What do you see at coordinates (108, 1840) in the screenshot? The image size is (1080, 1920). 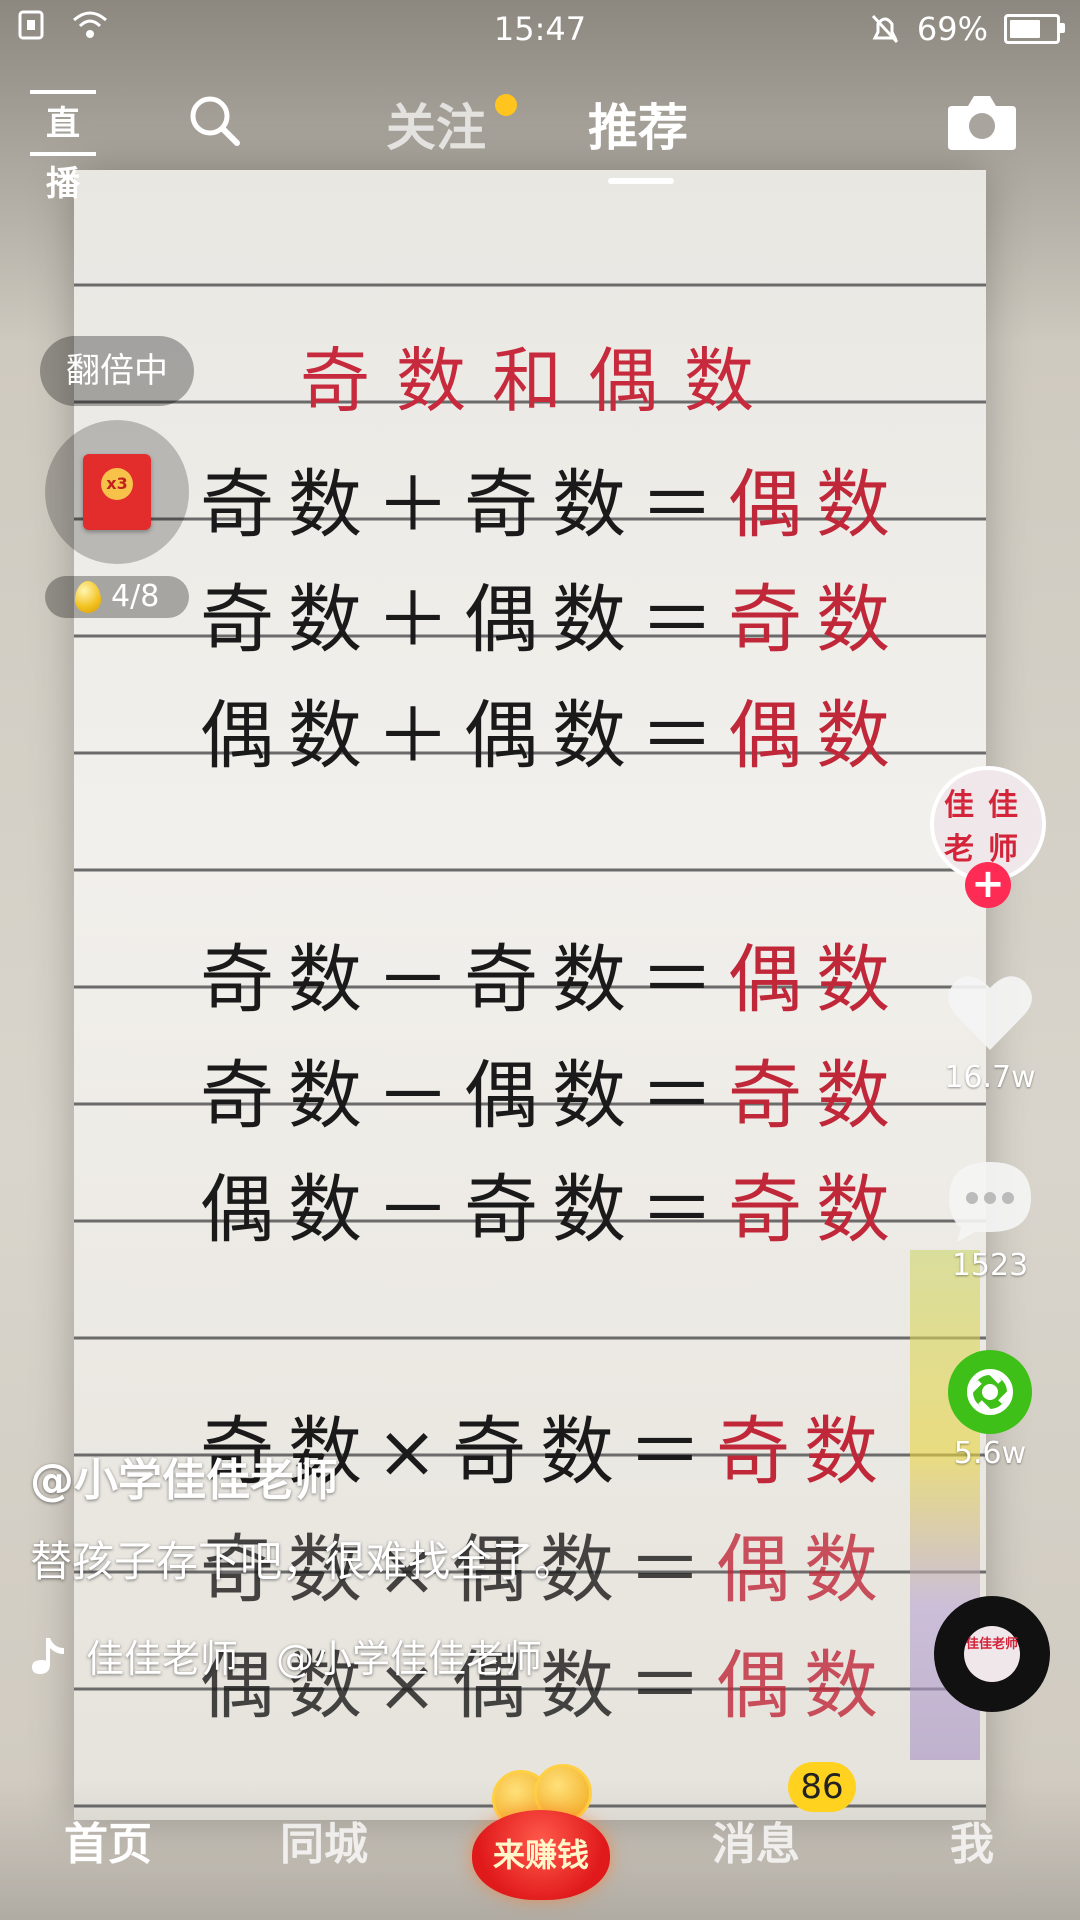 I see `nav-home: 首页` at bounding box center [108, 1840].